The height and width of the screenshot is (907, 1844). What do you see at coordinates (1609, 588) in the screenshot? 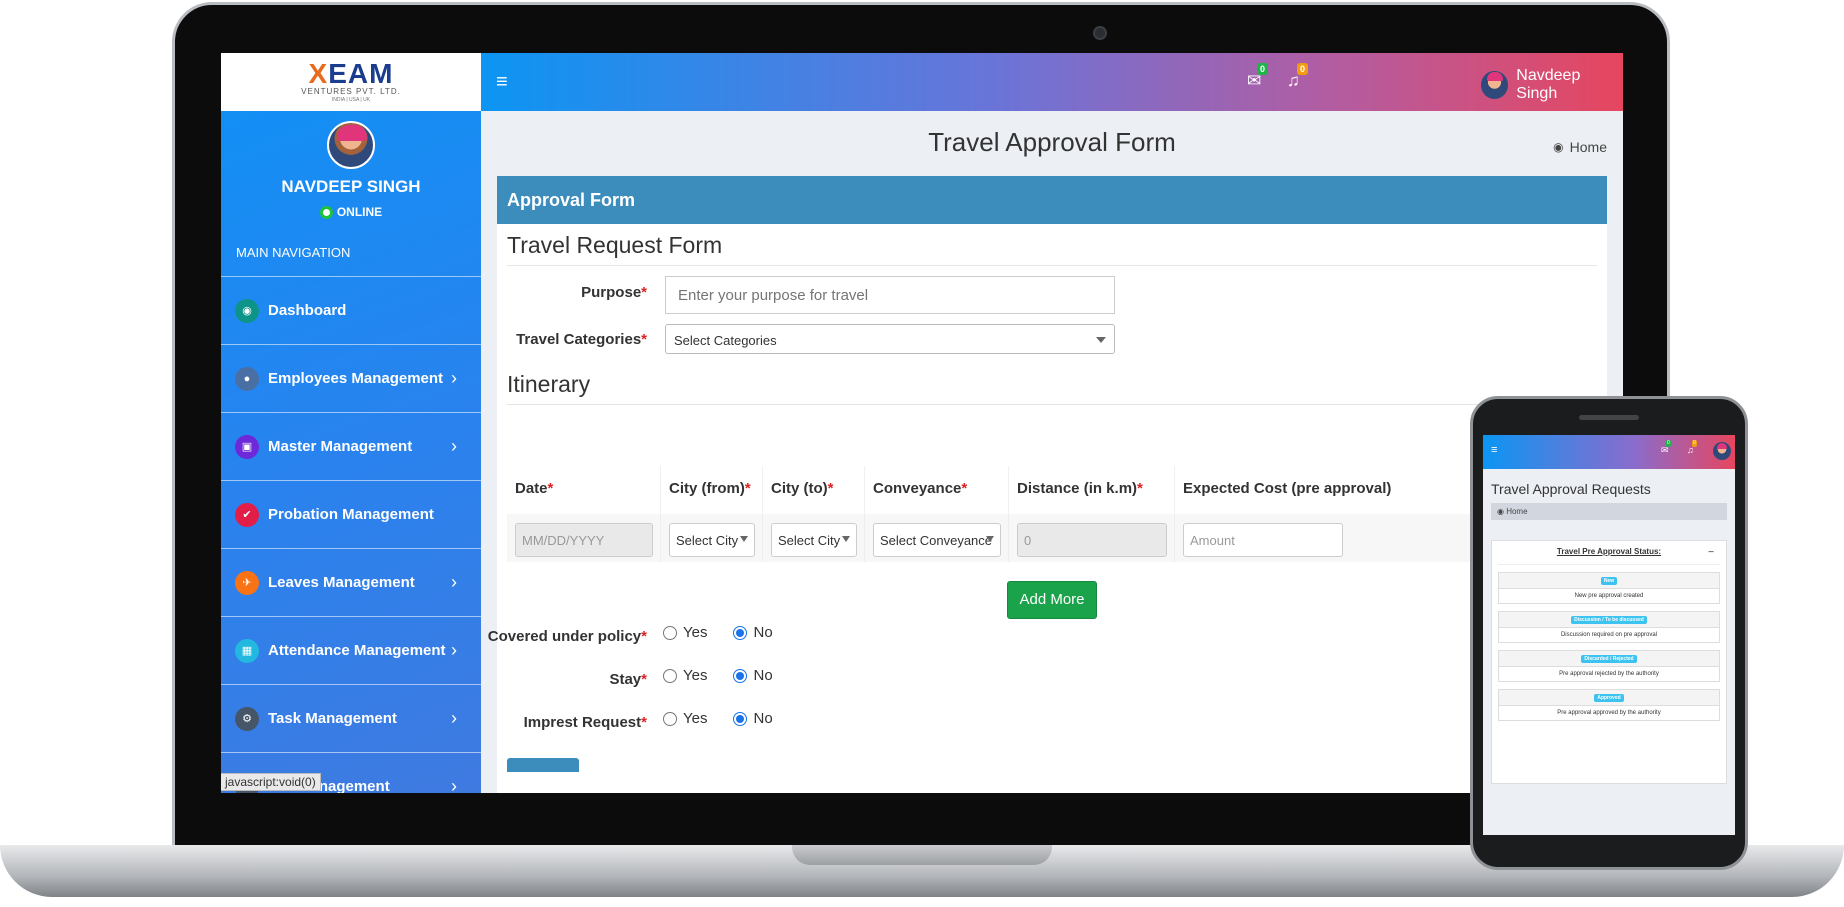
I see `status-item: New New pre approval created` at bounding box center [1609, 588].